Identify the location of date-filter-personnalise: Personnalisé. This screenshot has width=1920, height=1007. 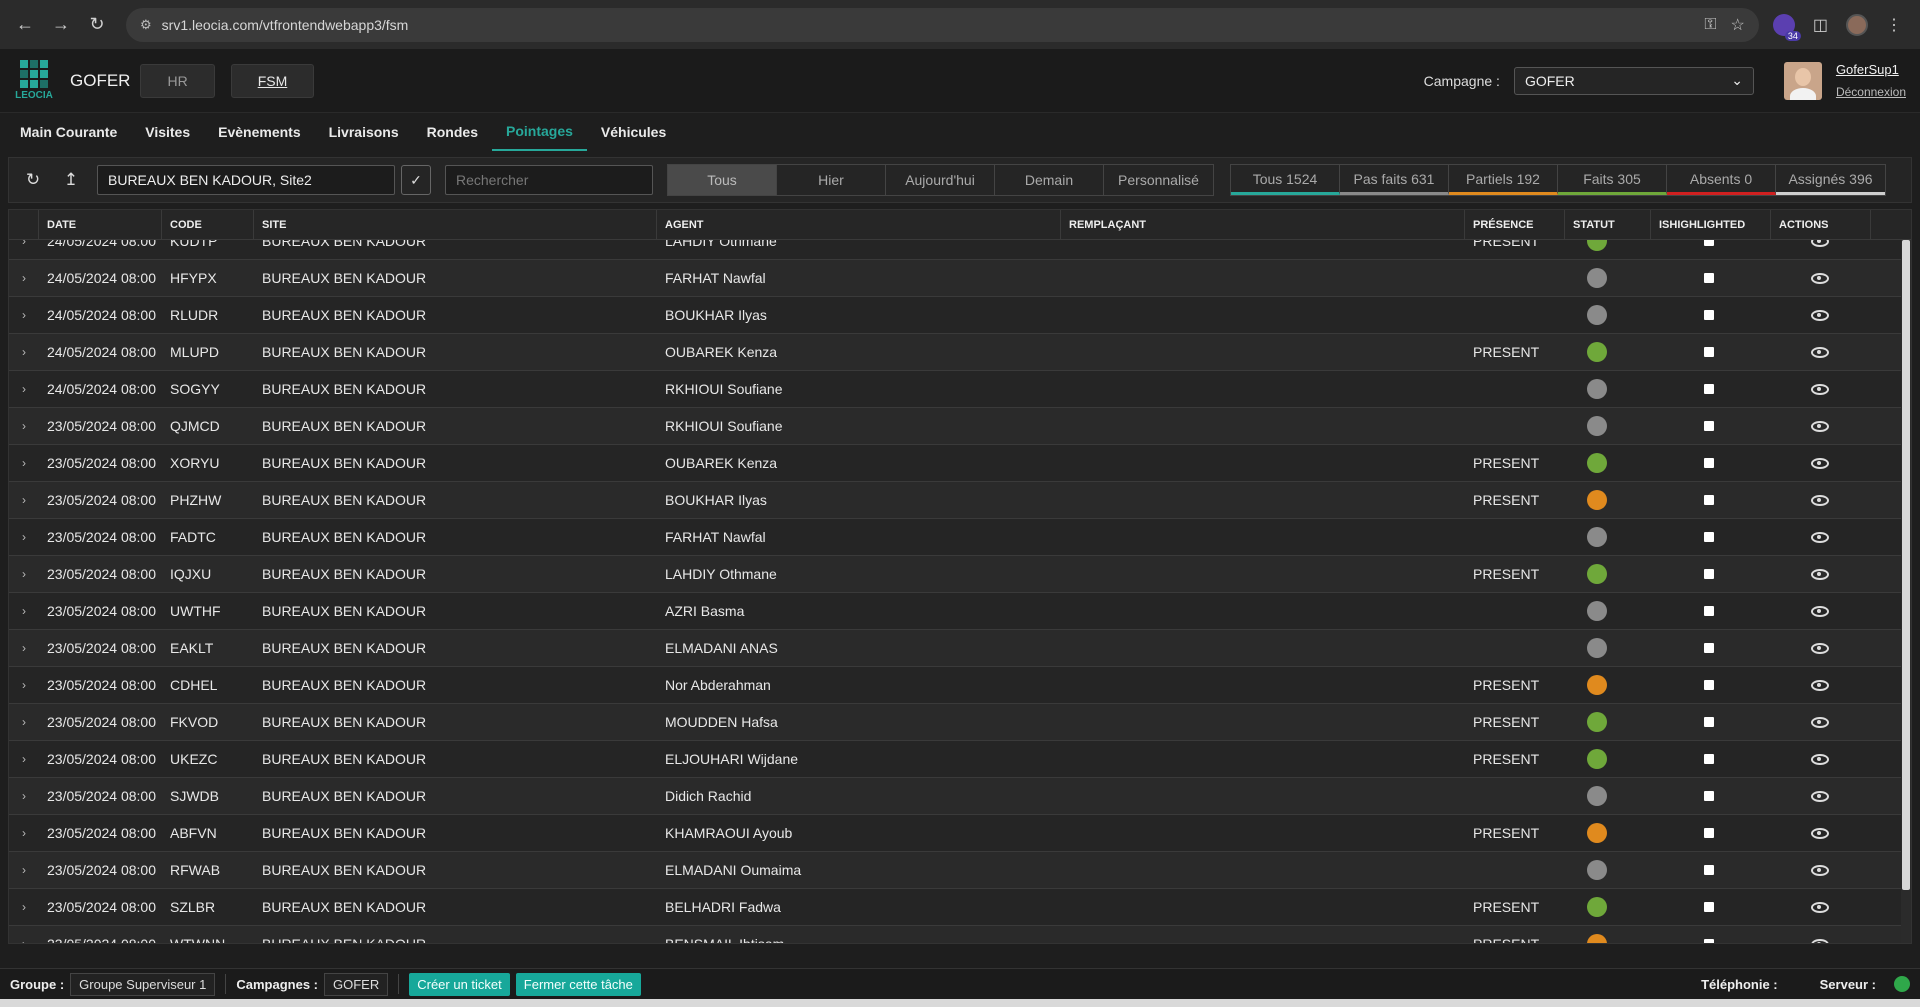
(1158, 180).